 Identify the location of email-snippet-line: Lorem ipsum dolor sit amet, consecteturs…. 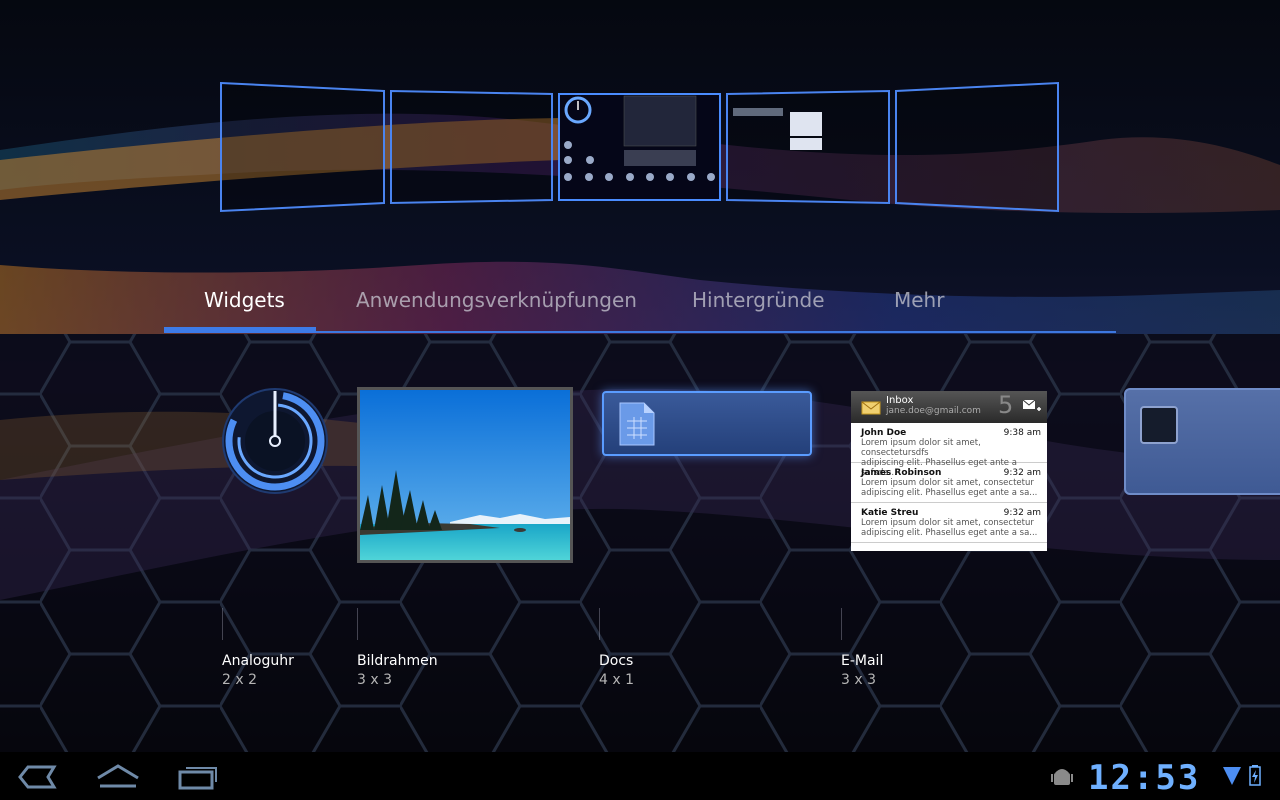
(921, 448).